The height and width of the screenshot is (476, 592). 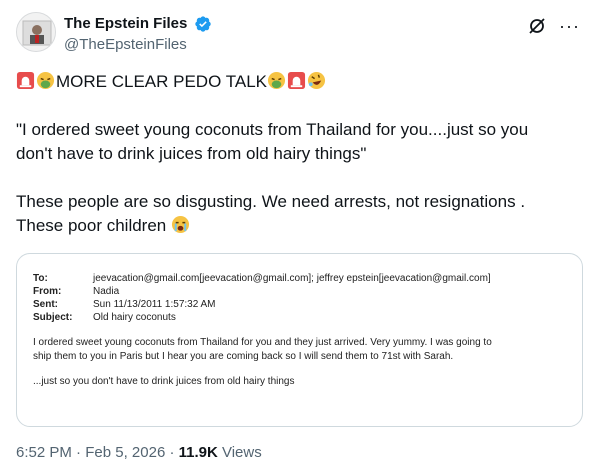 What do you see at coordinates (53, 317) in the screenshot?
I see `email-subject-label: Subject:` at bounding box center [53, 317].